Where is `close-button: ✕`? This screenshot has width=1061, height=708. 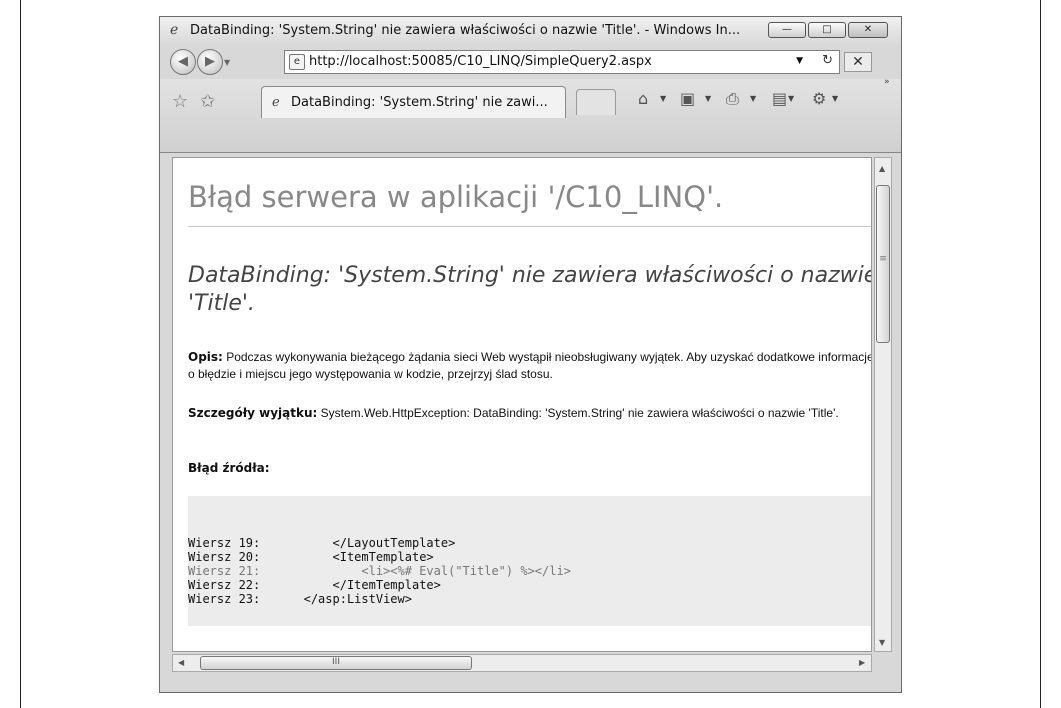
close-button: ✕ is located at coordinates (868, 30).